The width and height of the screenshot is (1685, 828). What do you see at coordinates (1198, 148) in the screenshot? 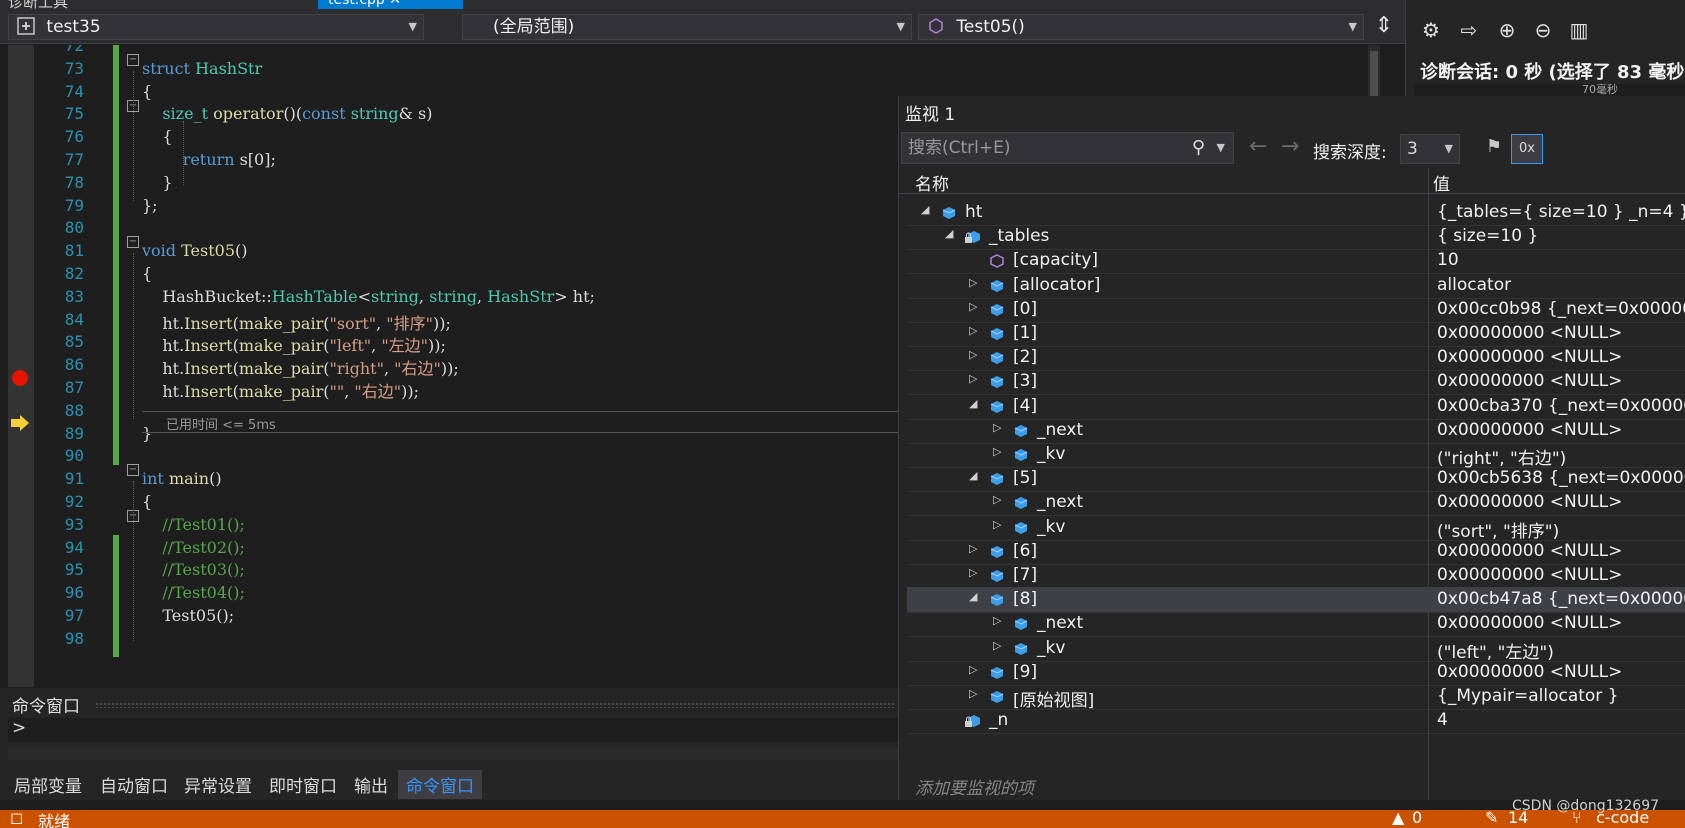
I see `search-icon: ⚲` at bounding box center [1198, 148].